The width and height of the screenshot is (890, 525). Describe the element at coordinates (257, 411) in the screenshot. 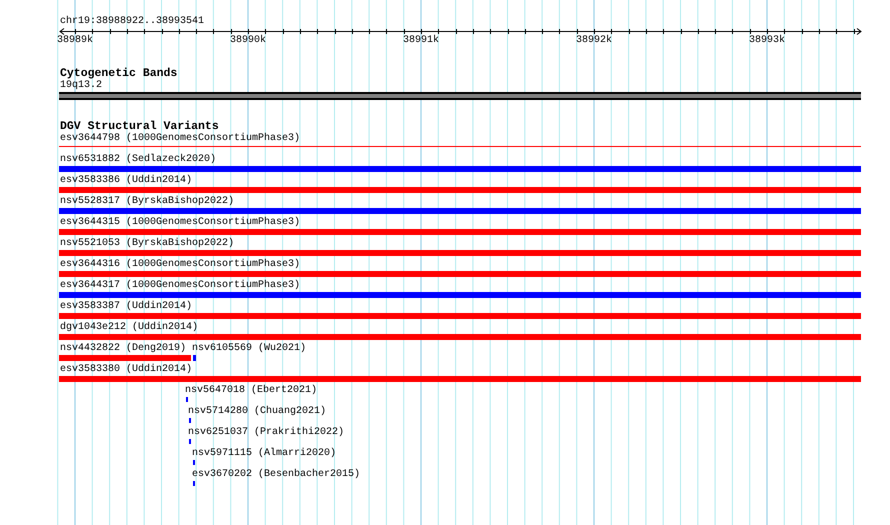

I see `variant-label: nsv5714280 (Chuang2021)` at that location.